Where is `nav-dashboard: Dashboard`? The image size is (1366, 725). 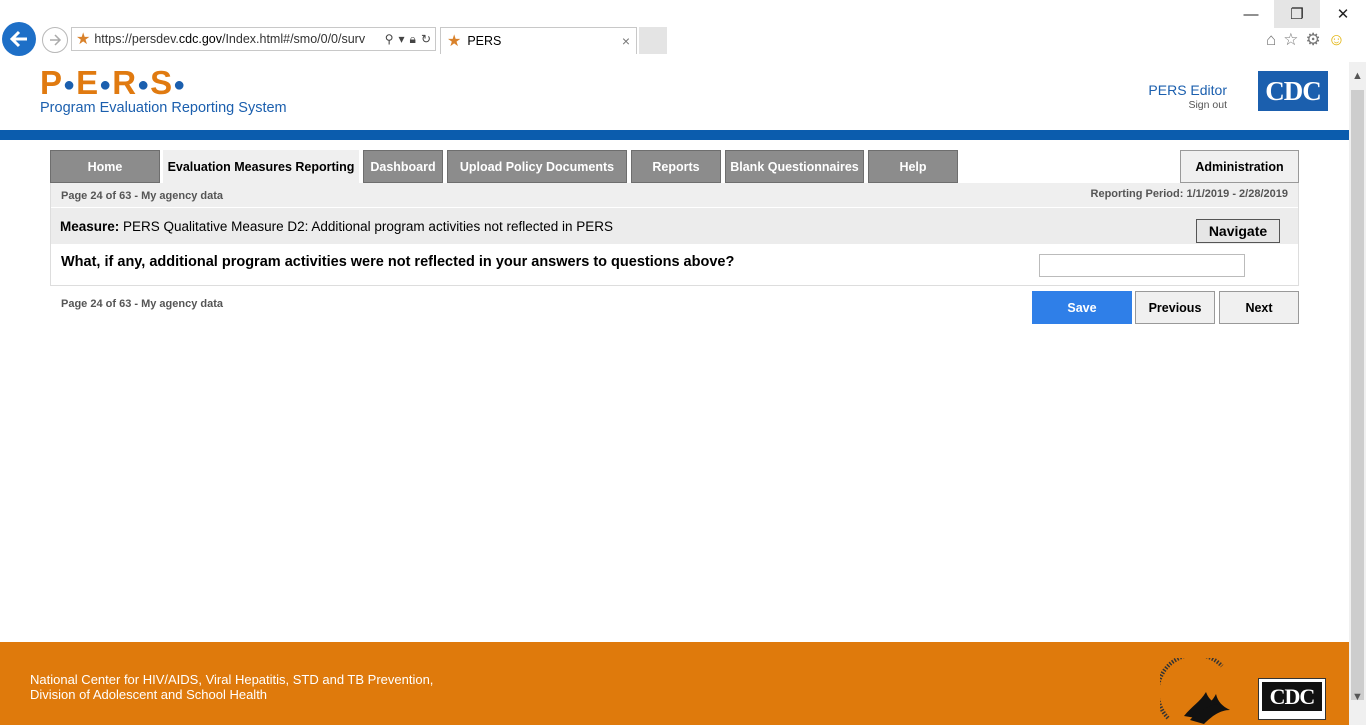 nav-dashboard: Dashboard is located at coordinates (403, 166).